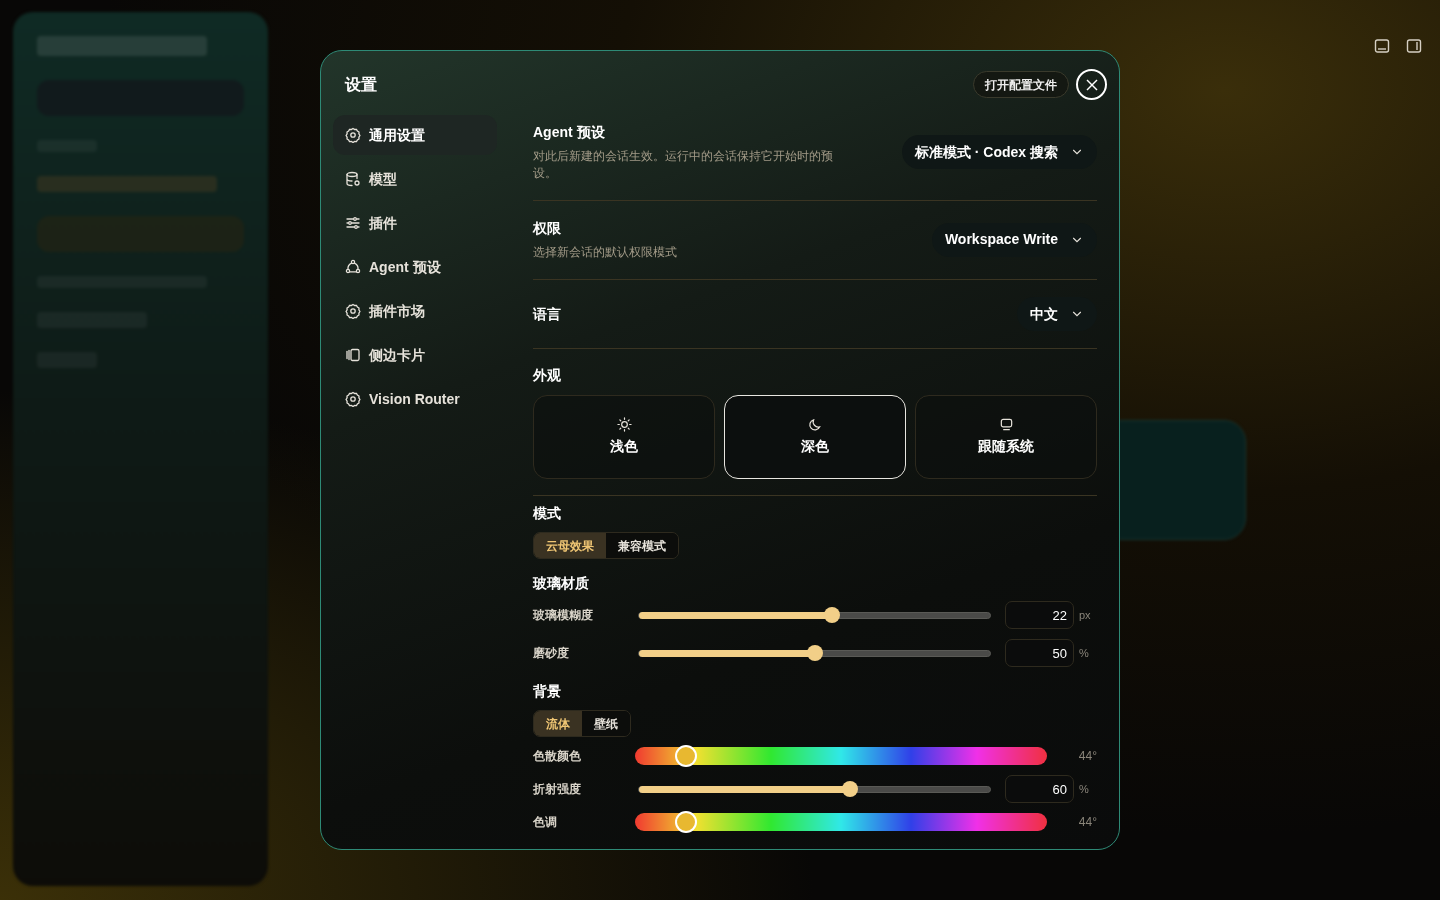 Image resolution: width=1440 pixels, height=900 pixels. What do you see at coordinates (415, 179) in the screenshot?
I see `nav-item: 模型` at bounding box center [415, 179].